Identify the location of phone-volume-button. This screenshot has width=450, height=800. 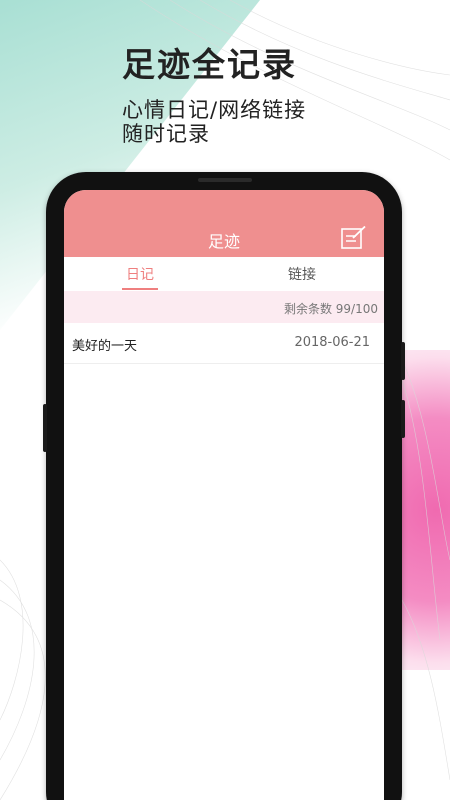
(45, 428).